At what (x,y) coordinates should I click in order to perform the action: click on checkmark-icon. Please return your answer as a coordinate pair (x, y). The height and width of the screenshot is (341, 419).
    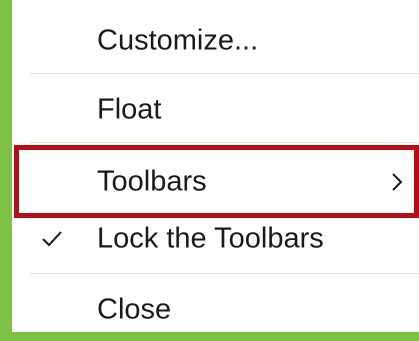
    Looking at the image, I should click on (52, 239).